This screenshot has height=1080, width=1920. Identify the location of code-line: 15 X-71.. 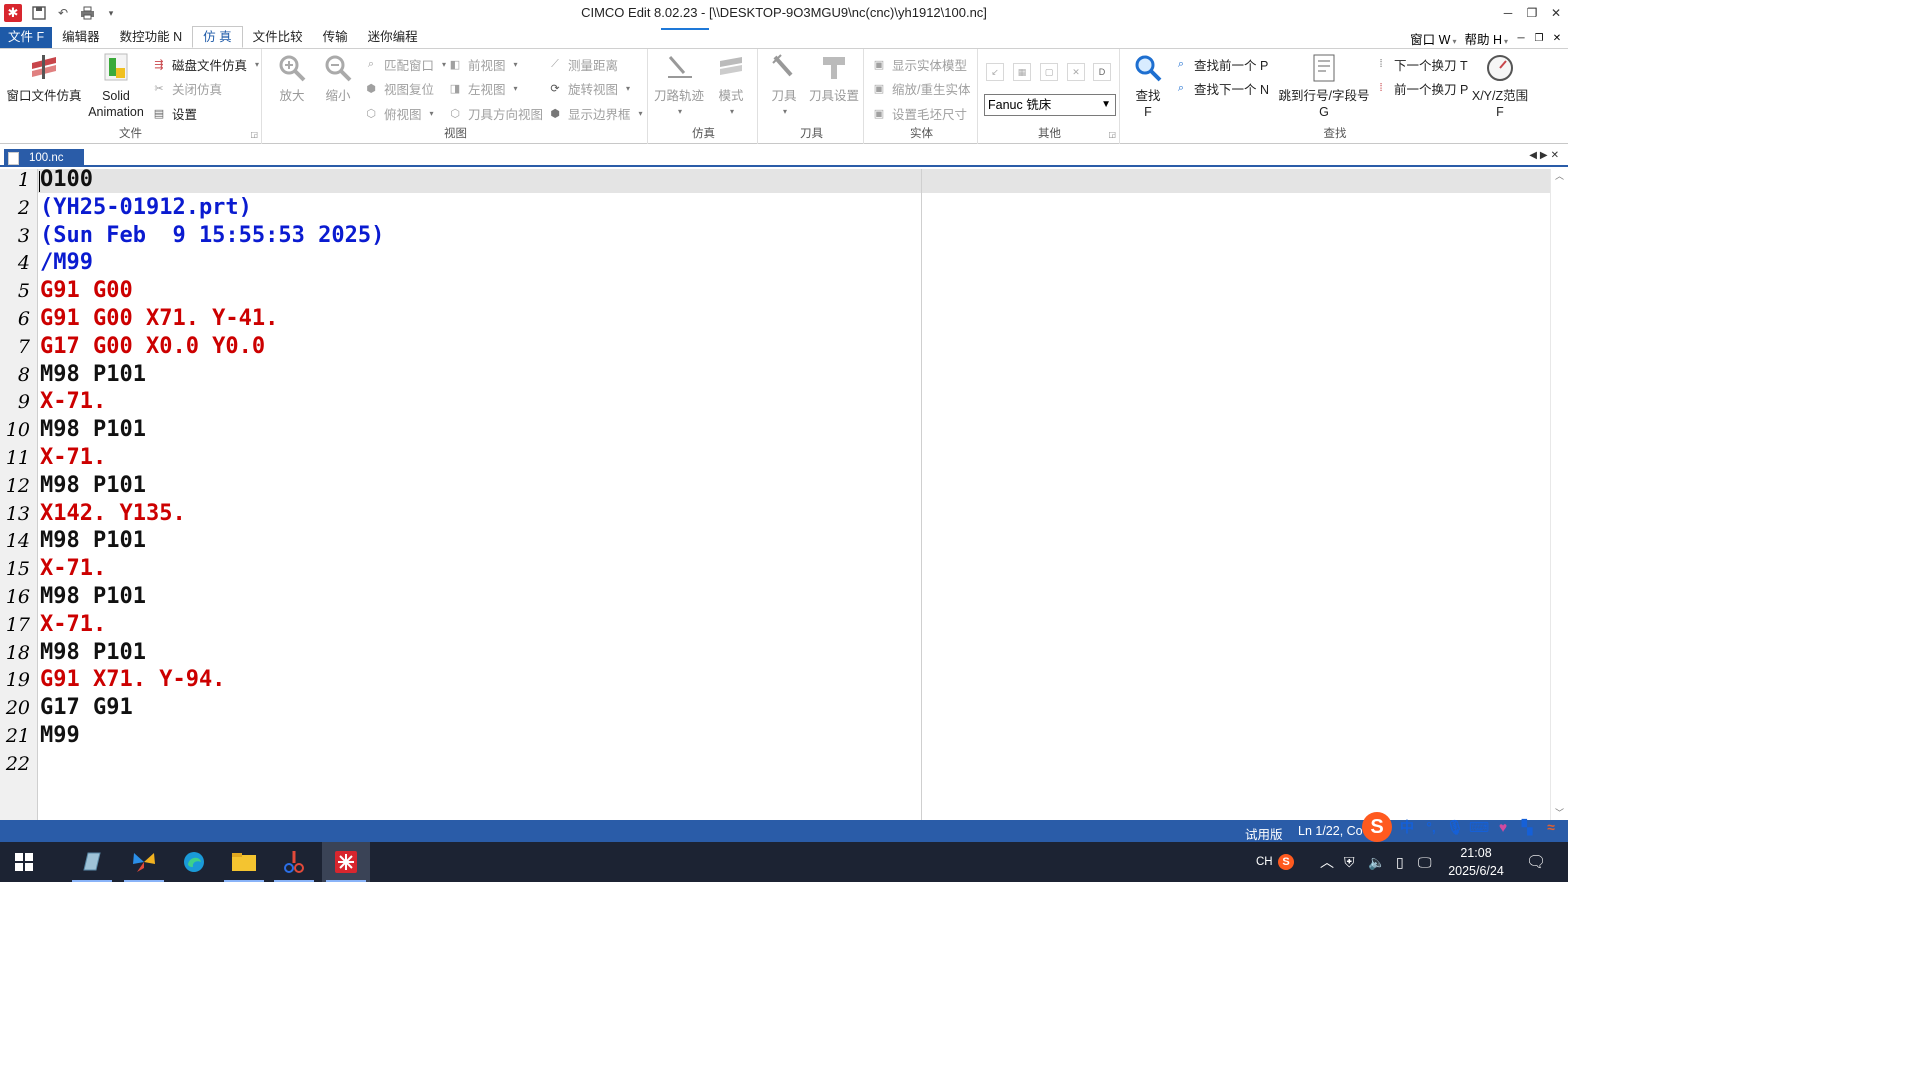
(775, 571).